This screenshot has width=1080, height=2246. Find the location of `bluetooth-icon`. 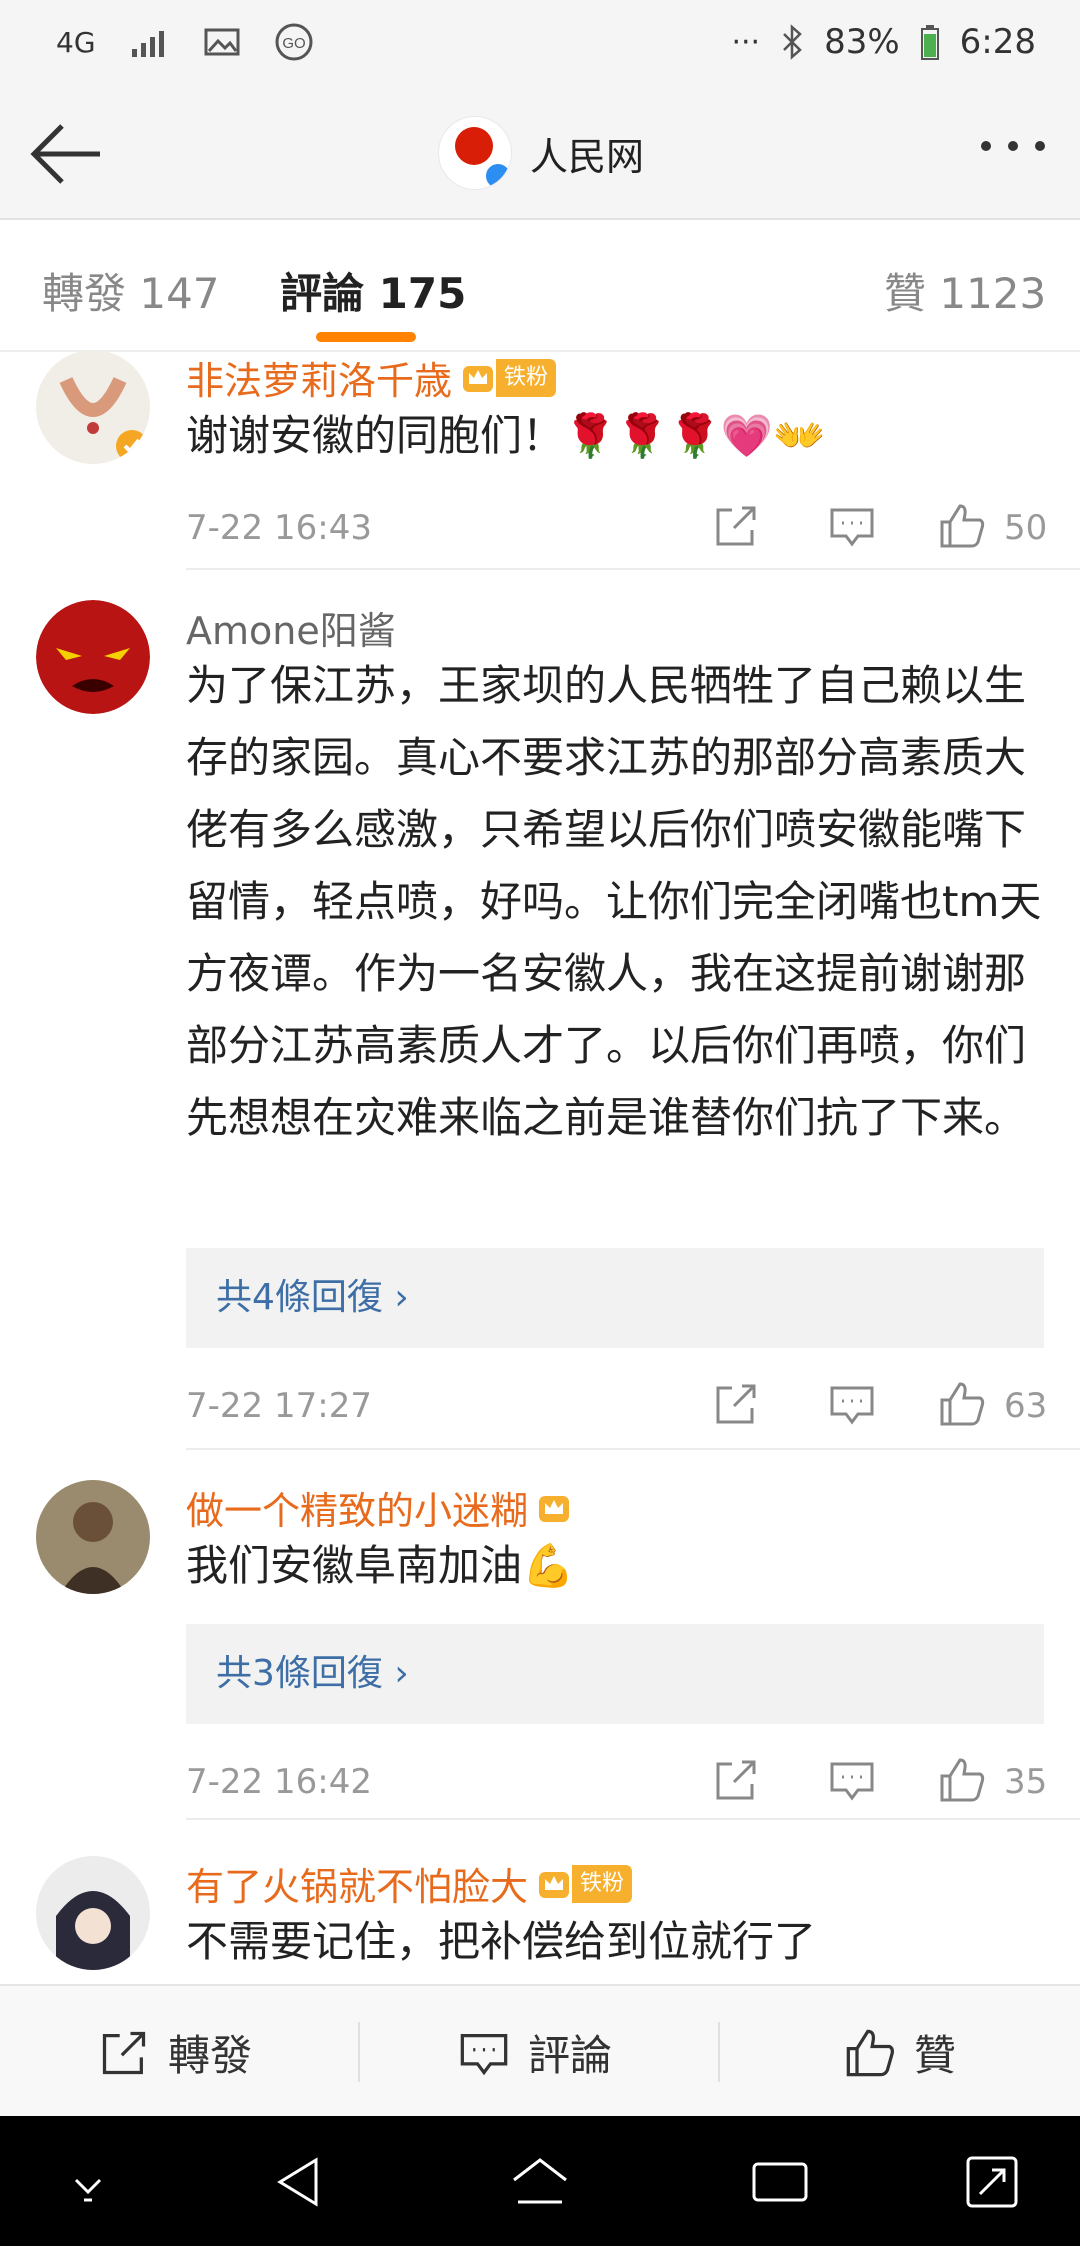

bluetooth-icon is located at coordinates (792, 42).